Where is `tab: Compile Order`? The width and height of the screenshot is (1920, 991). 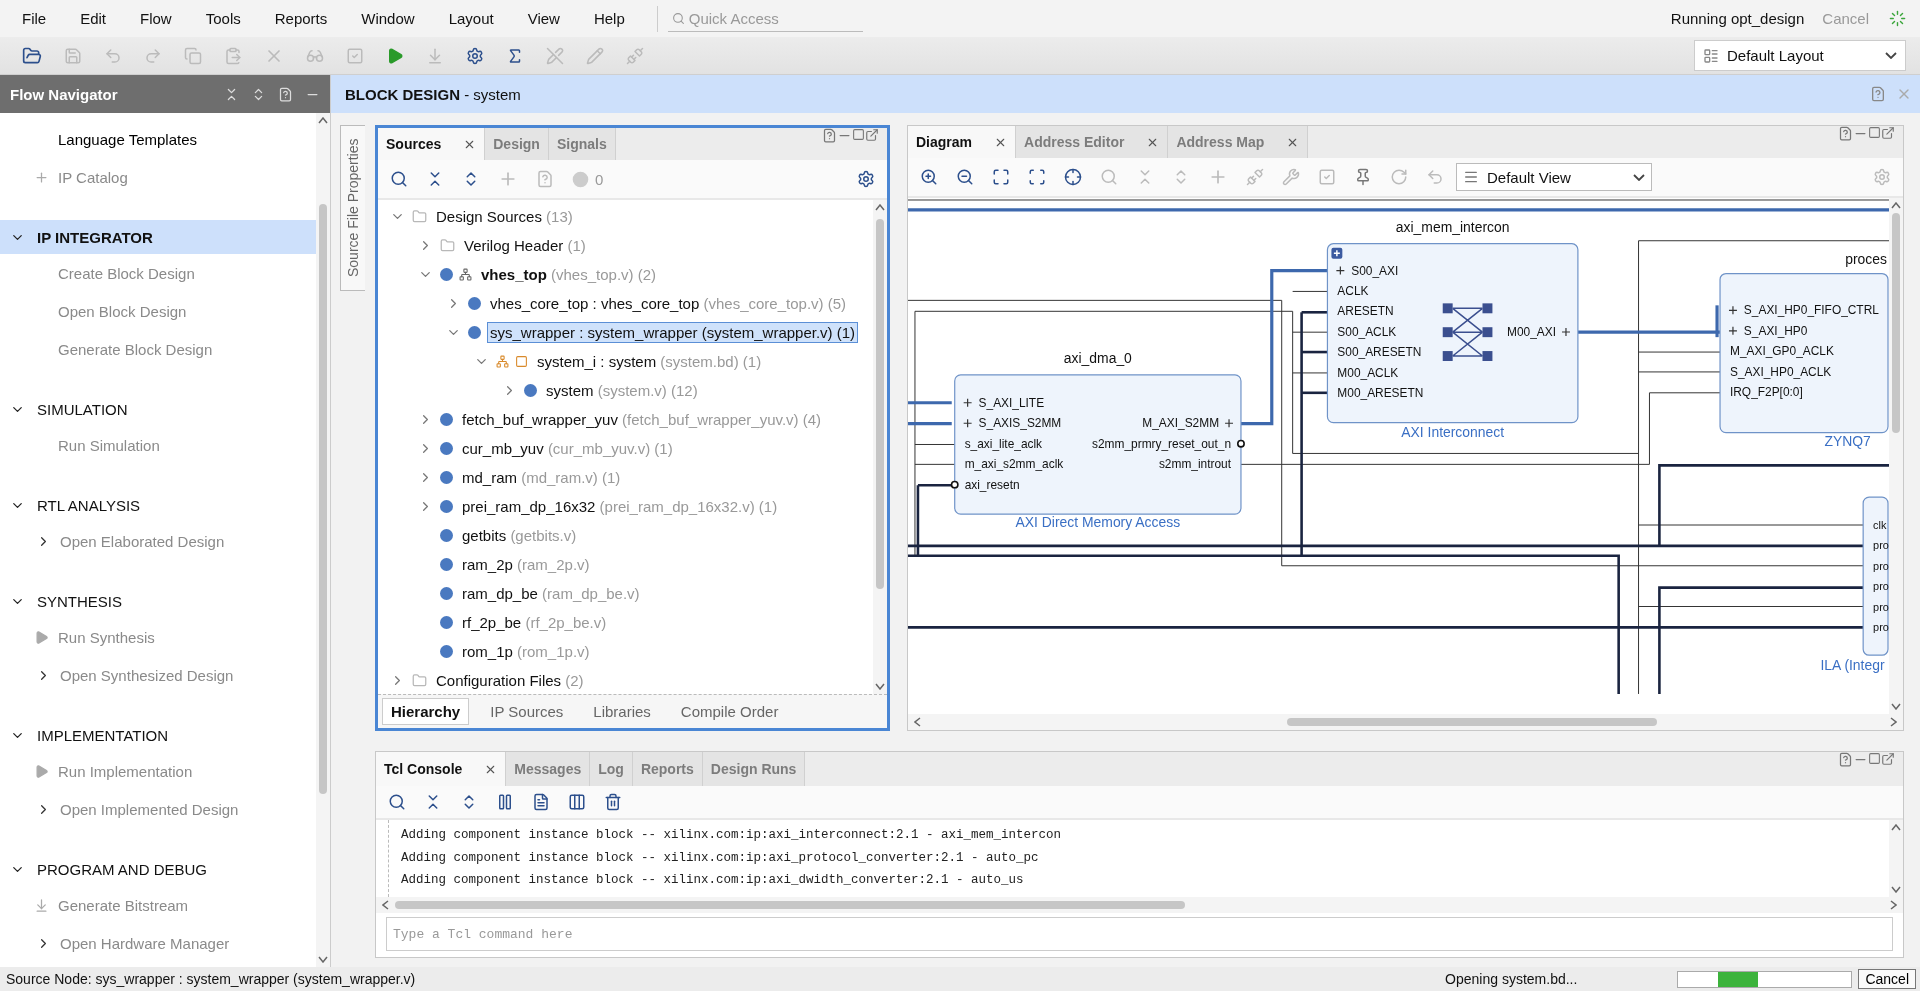
tab: Compile Order is located at coordinates (729, 711).